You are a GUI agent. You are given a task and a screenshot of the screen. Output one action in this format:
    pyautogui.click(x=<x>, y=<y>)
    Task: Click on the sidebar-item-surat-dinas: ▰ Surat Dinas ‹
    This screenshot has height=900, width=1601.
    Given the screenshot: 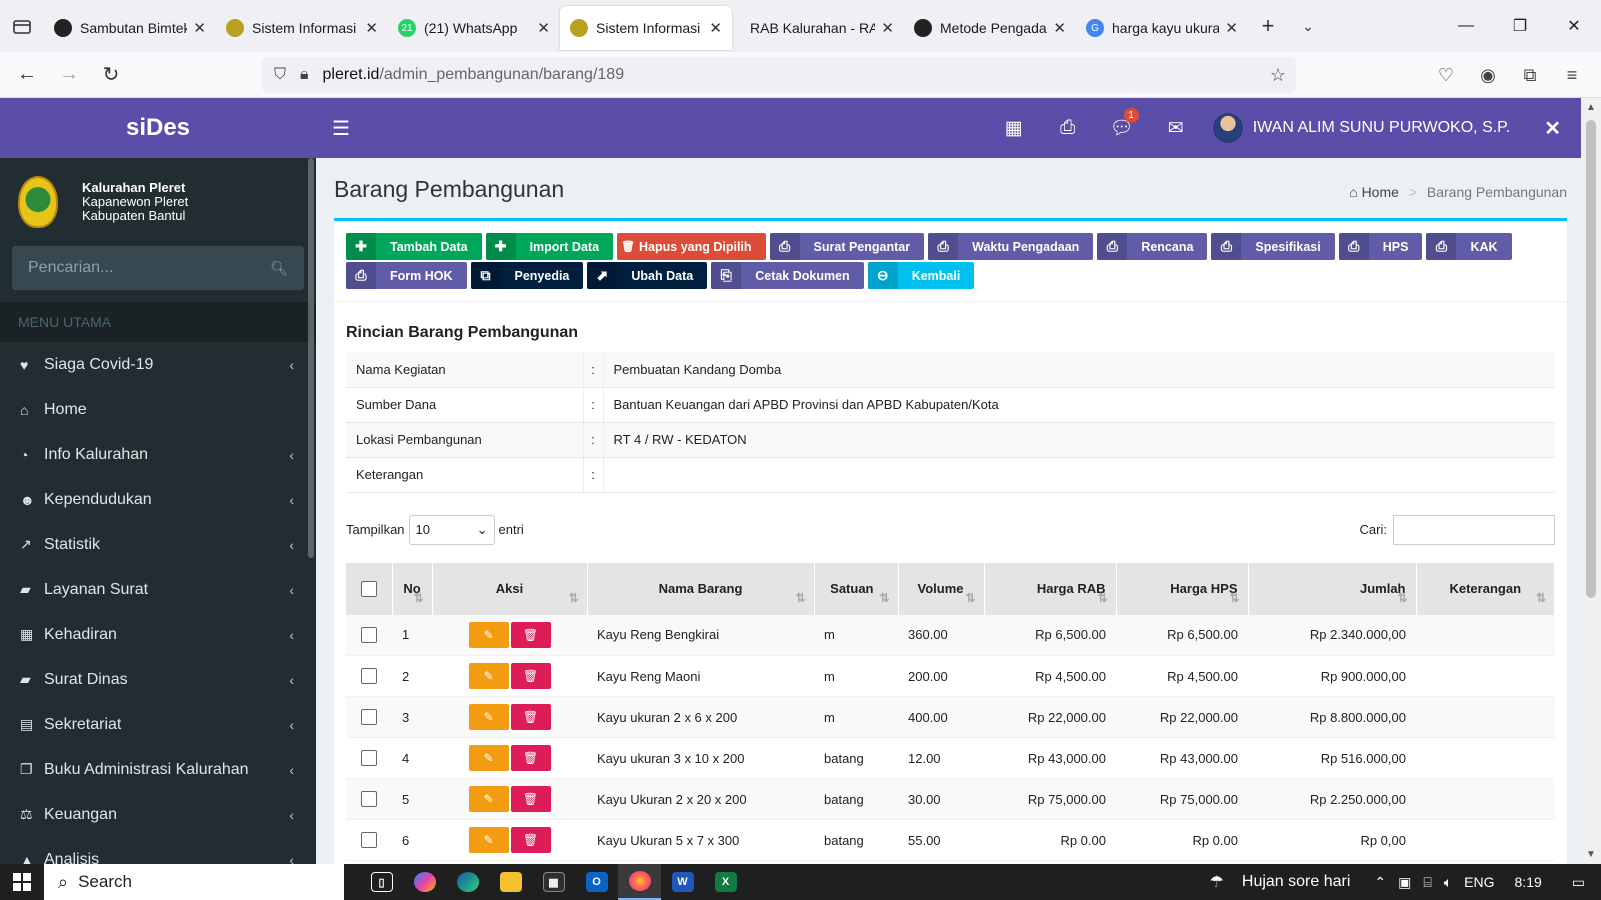 What is the action you would take?
    pyautogui.click(x=158, y=679)
    